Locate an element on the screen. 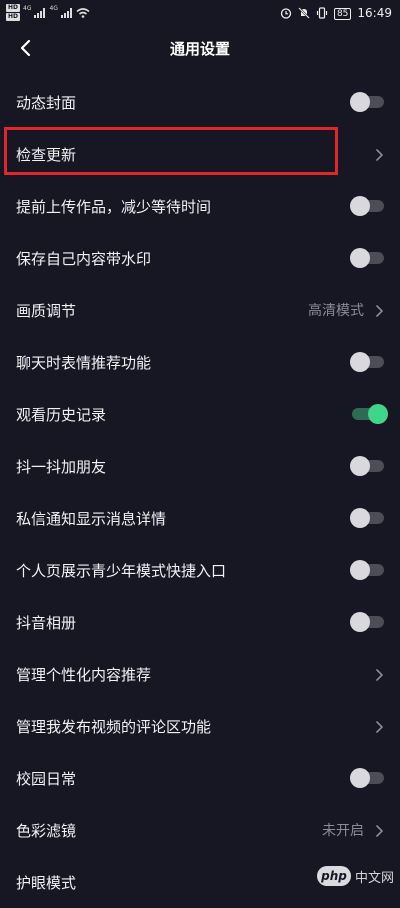 The width and height of the screenshot is (400, 908). settings-row-label: 校园日常 is located at coordinates (46, 778).